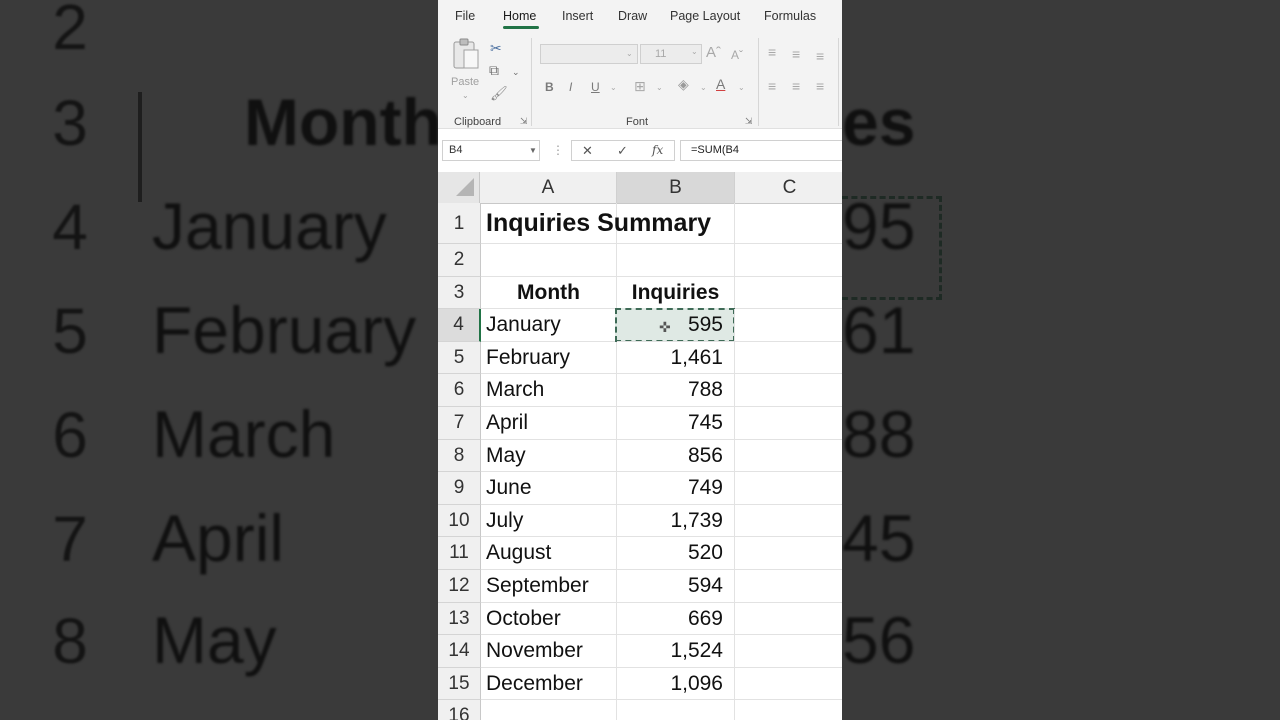 Image resolution: width=1280 pixels, height=720 pixels. Describe the element at coordinates (459, 684) in the screenshot. I see `row-header: 15` at that location.